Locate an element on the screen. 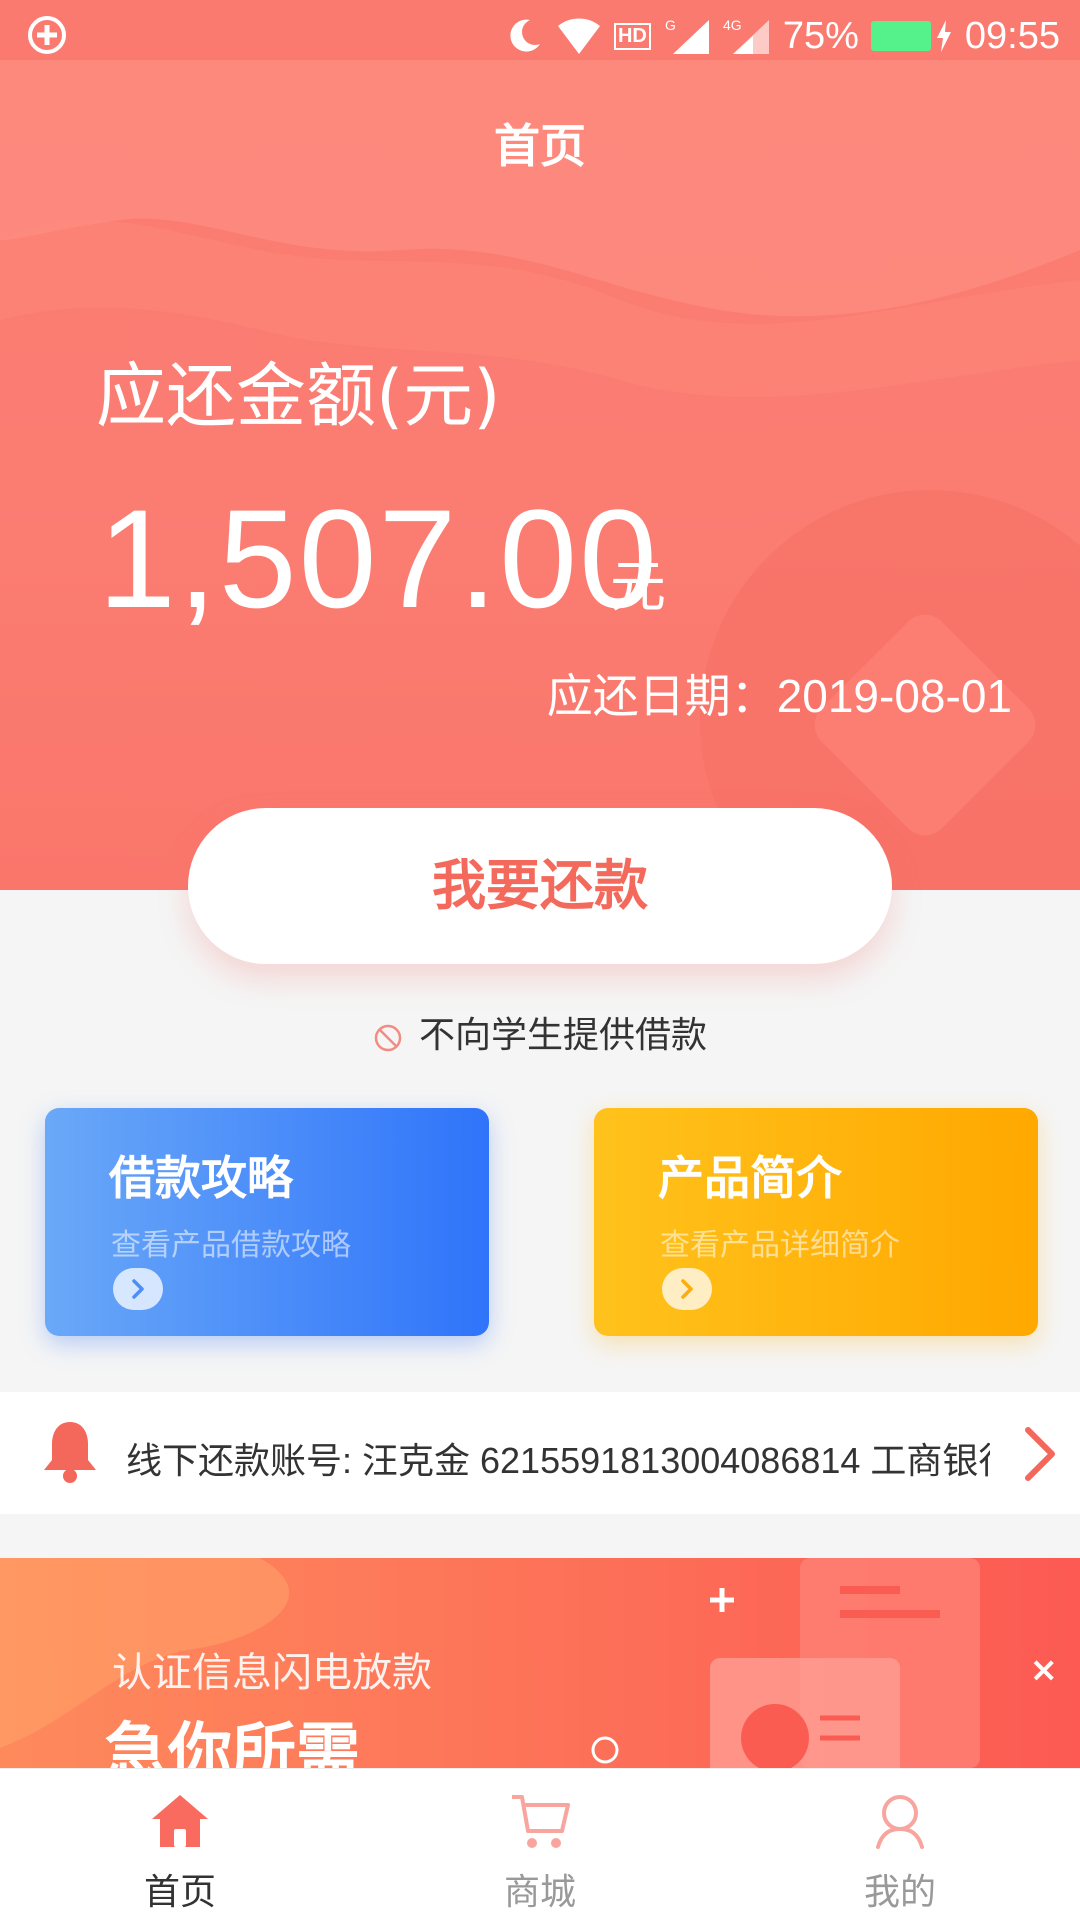 The width and height of the screenshot is (1080, 1920). moon-icon is located at coordinates (524, 36).